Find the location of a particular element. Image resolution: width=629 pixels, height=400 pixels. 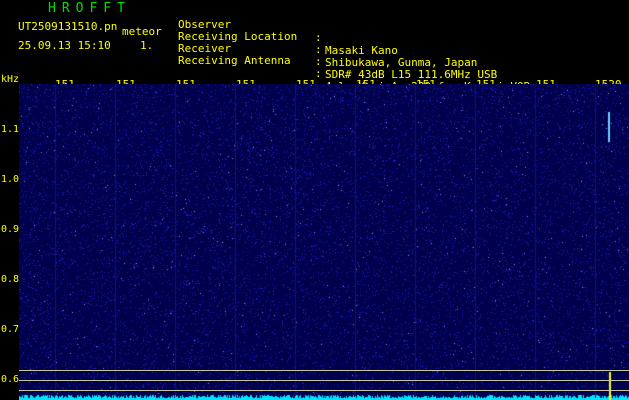

info-row-observer: Observer : Masaki Kano is located at coordinates (288, 31).